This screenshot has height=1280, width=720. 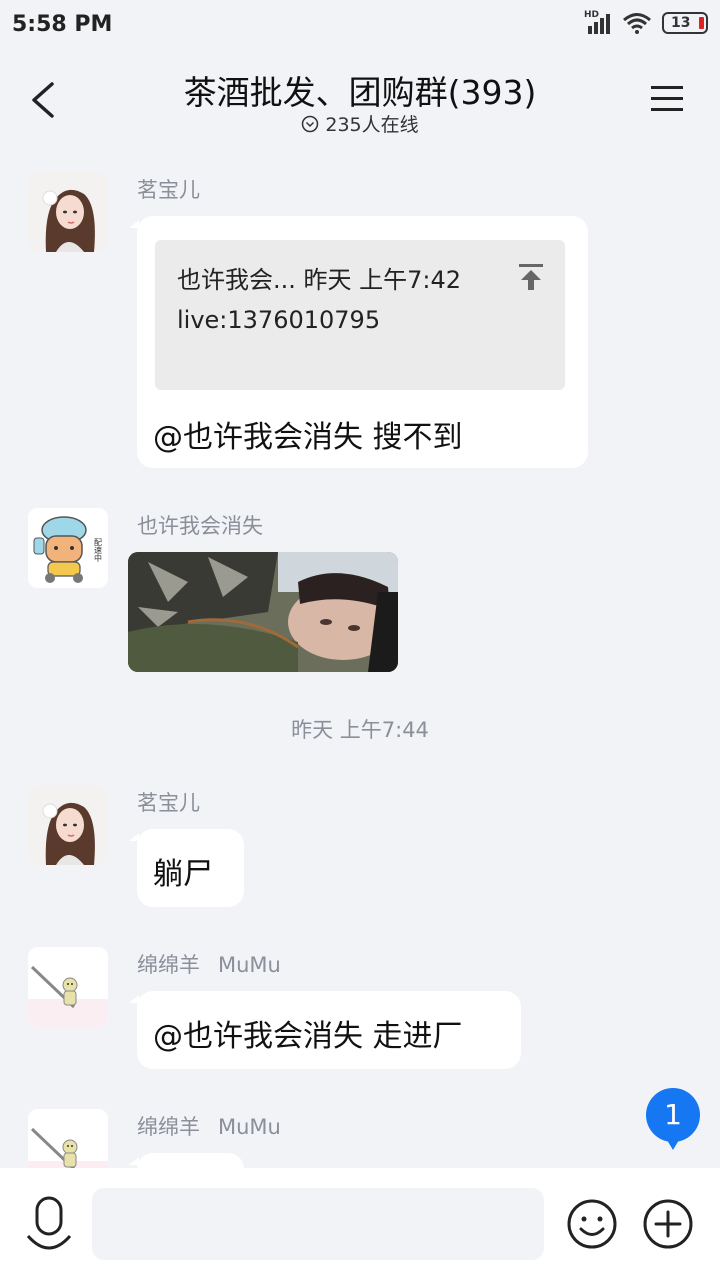 I want to click on chat-timestamp: 昨天 上午7:44, so click(x=360, y=730).